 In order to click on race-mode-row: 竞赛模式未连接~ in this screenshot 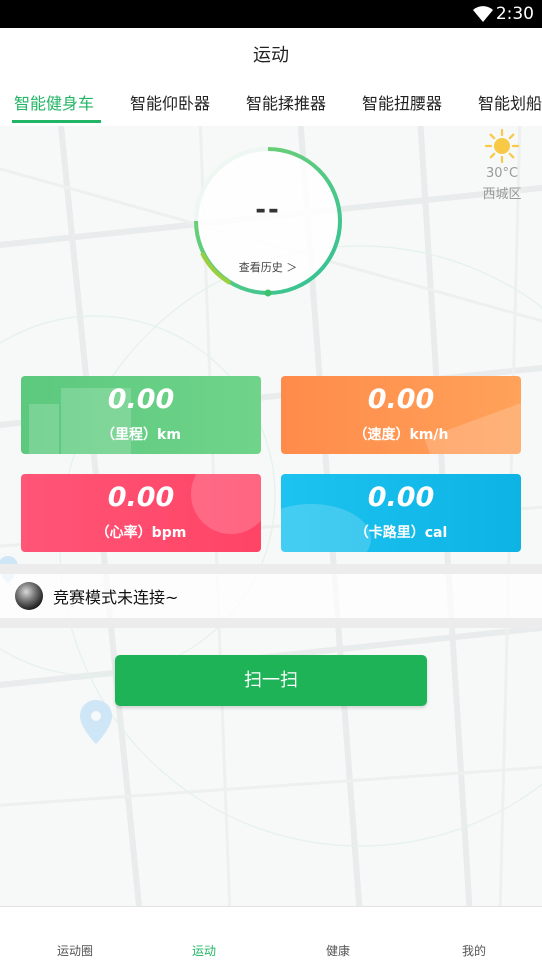, I will do `click(271, 596)`.